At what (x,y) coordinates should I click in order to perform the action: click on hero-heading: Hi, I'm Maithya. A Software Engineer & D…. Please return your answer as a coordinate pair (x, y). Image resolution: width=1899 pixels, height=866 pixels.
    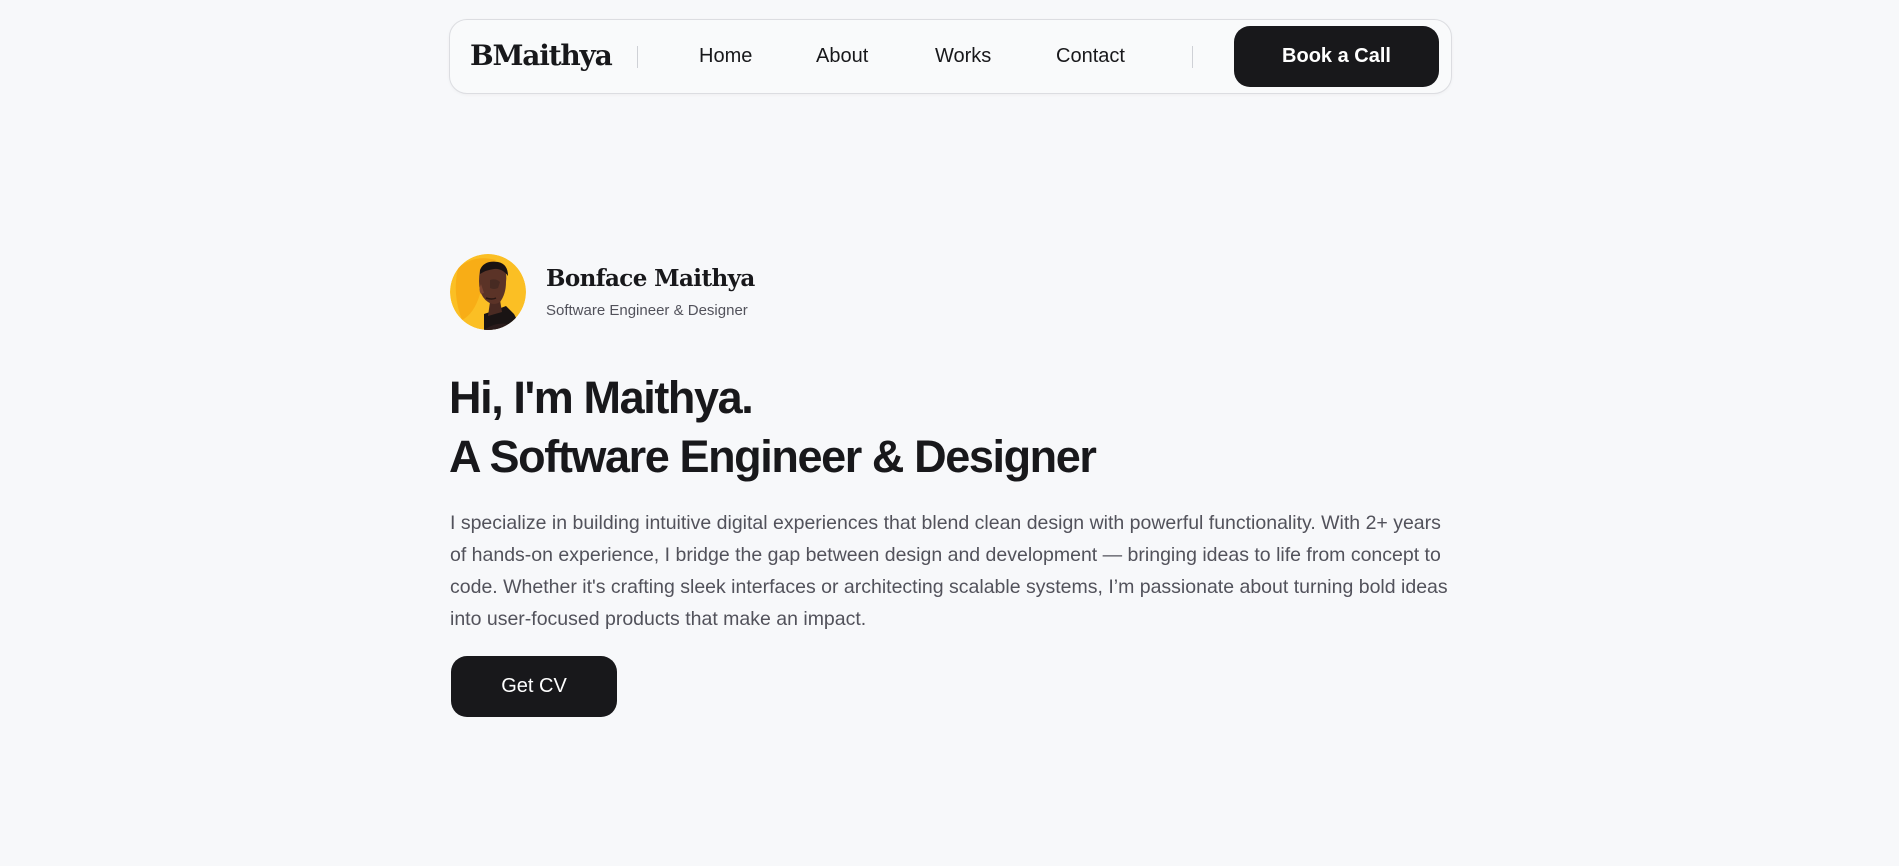
    Looking at the image, I should click on (773, 427).